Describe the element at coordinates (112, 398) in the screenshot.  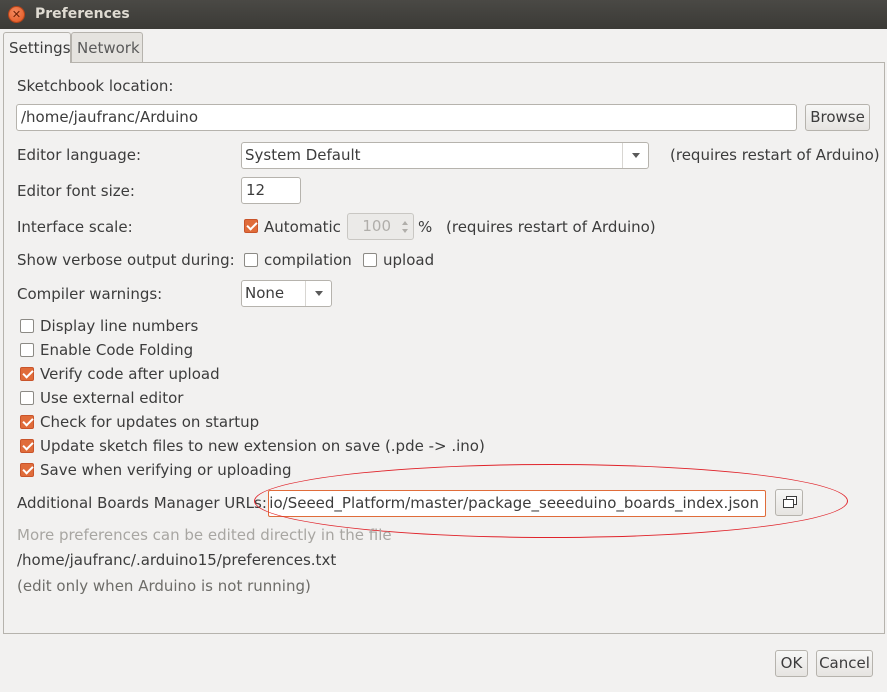
I see `checkbox-label: Use external editor` at that location.